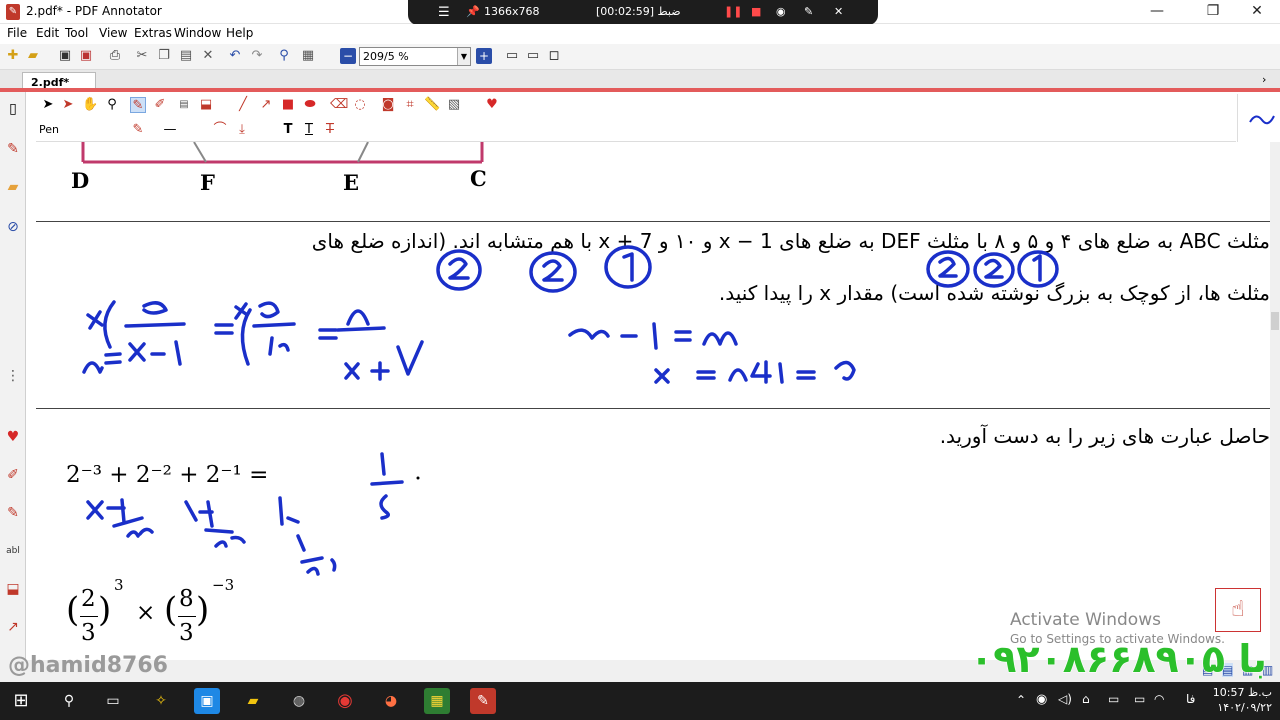 This screenshot has height=720, width=1280. I want to click on pen-tool-icon: ✎, so click(138, 105).